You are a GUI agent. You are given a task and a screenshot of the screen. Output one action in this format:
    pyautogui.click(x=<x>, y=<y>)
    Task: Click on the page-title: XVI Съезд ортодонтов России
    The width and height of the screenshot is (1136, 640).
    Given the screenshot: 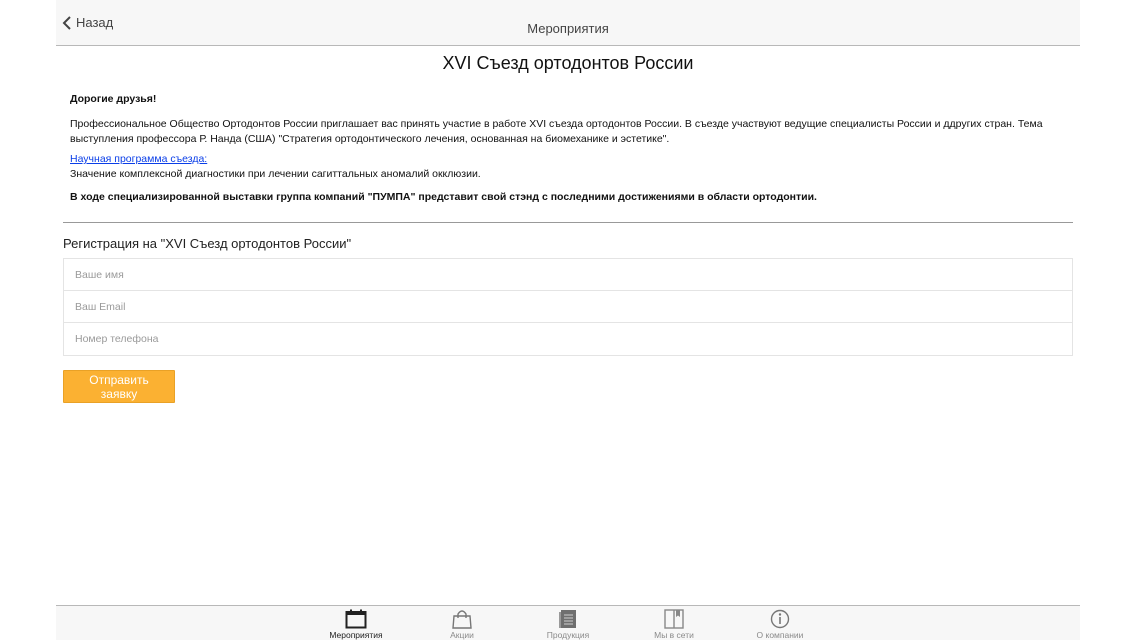 What is the action you would take?
    pyautogui.click(x=568, y=63)
    